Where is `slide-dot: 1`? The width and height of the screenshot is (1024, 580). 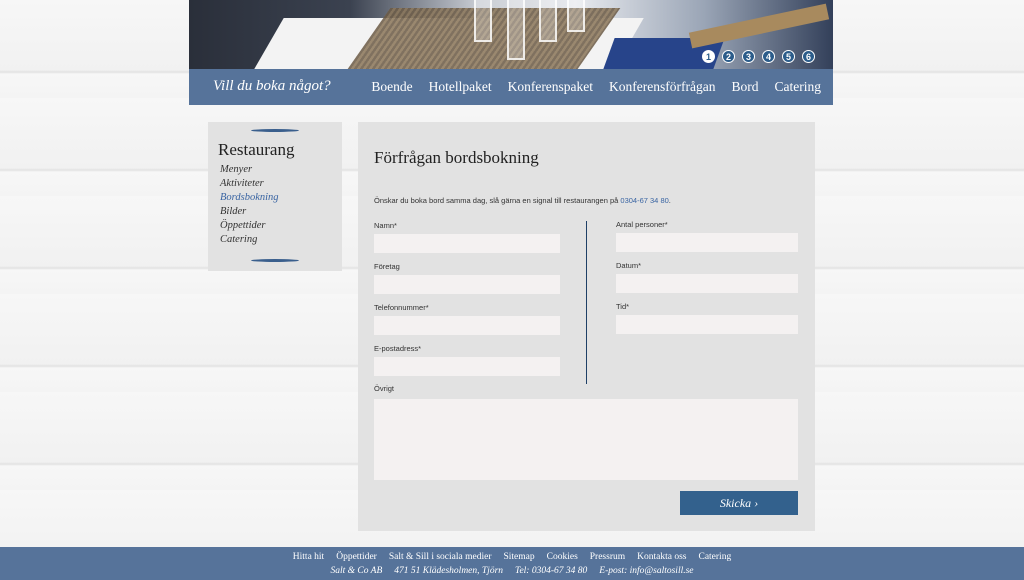
slide-dot: 1 is located at coordinates (708, 56).